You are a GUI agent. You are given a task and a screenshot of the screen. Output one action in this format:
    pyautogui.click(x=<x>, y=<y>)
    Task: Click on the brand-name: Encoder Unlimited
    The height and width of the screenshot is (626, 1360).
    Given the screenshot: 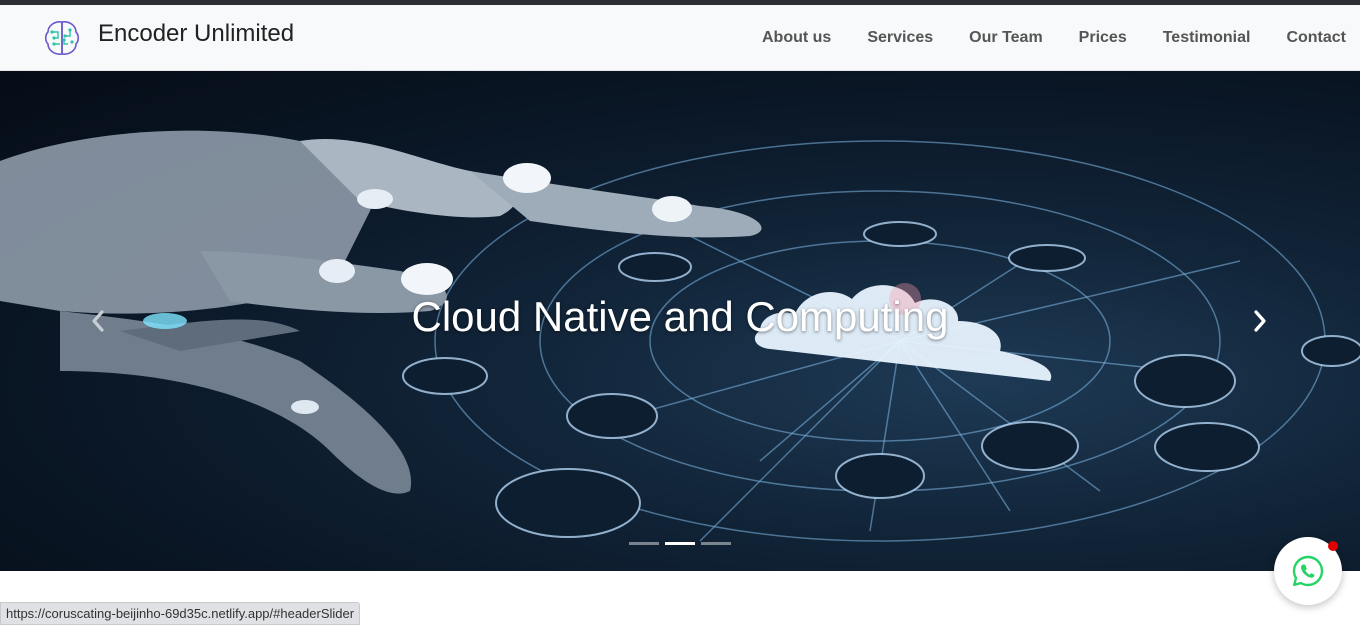 What is the action you would take?
    pyautogui.click(x=196, y=33)
    